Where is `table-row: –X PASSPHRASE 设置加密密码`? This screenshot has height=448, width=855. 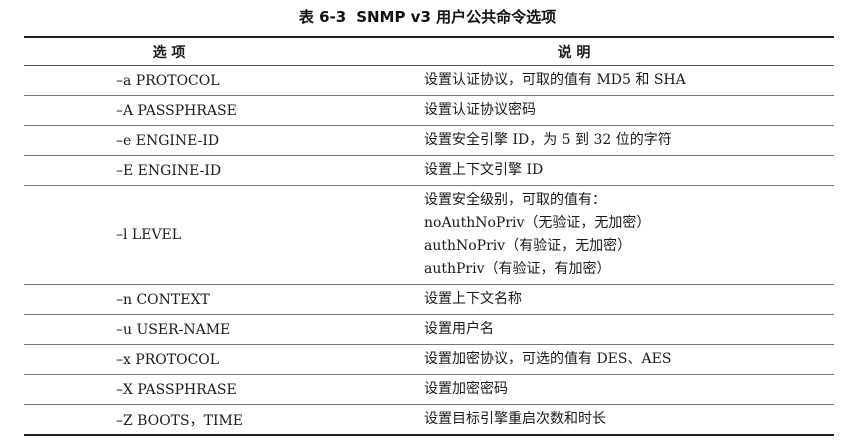 table-row: –X PASSPHRASE 设置加密密码 is located at coordinates (429, 390).